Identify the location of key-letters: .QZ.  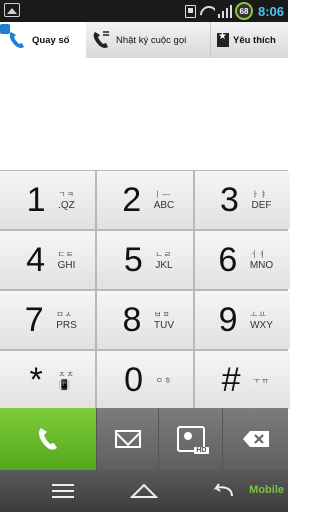
(66, 205).